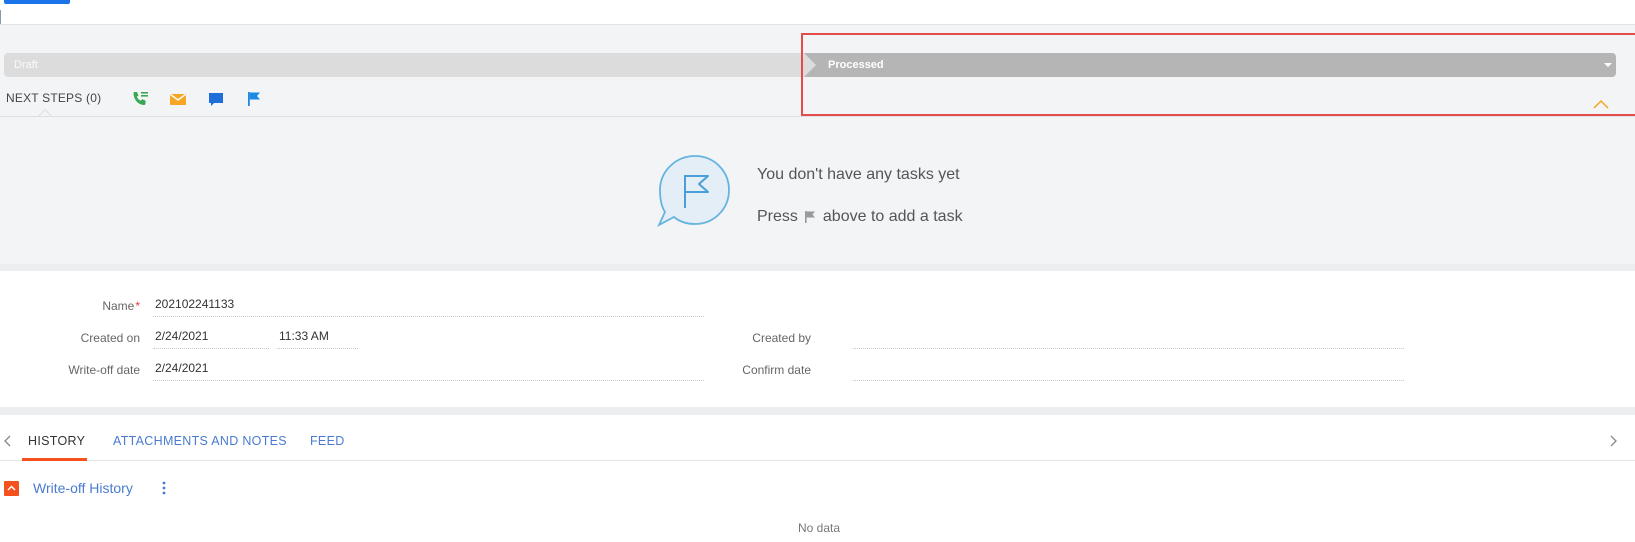 This screenshot has height=542, width=1635. What do you see at coordinates (140, 99) in the screenshot?
I see `call-icon` at bounding box center [140, 99].